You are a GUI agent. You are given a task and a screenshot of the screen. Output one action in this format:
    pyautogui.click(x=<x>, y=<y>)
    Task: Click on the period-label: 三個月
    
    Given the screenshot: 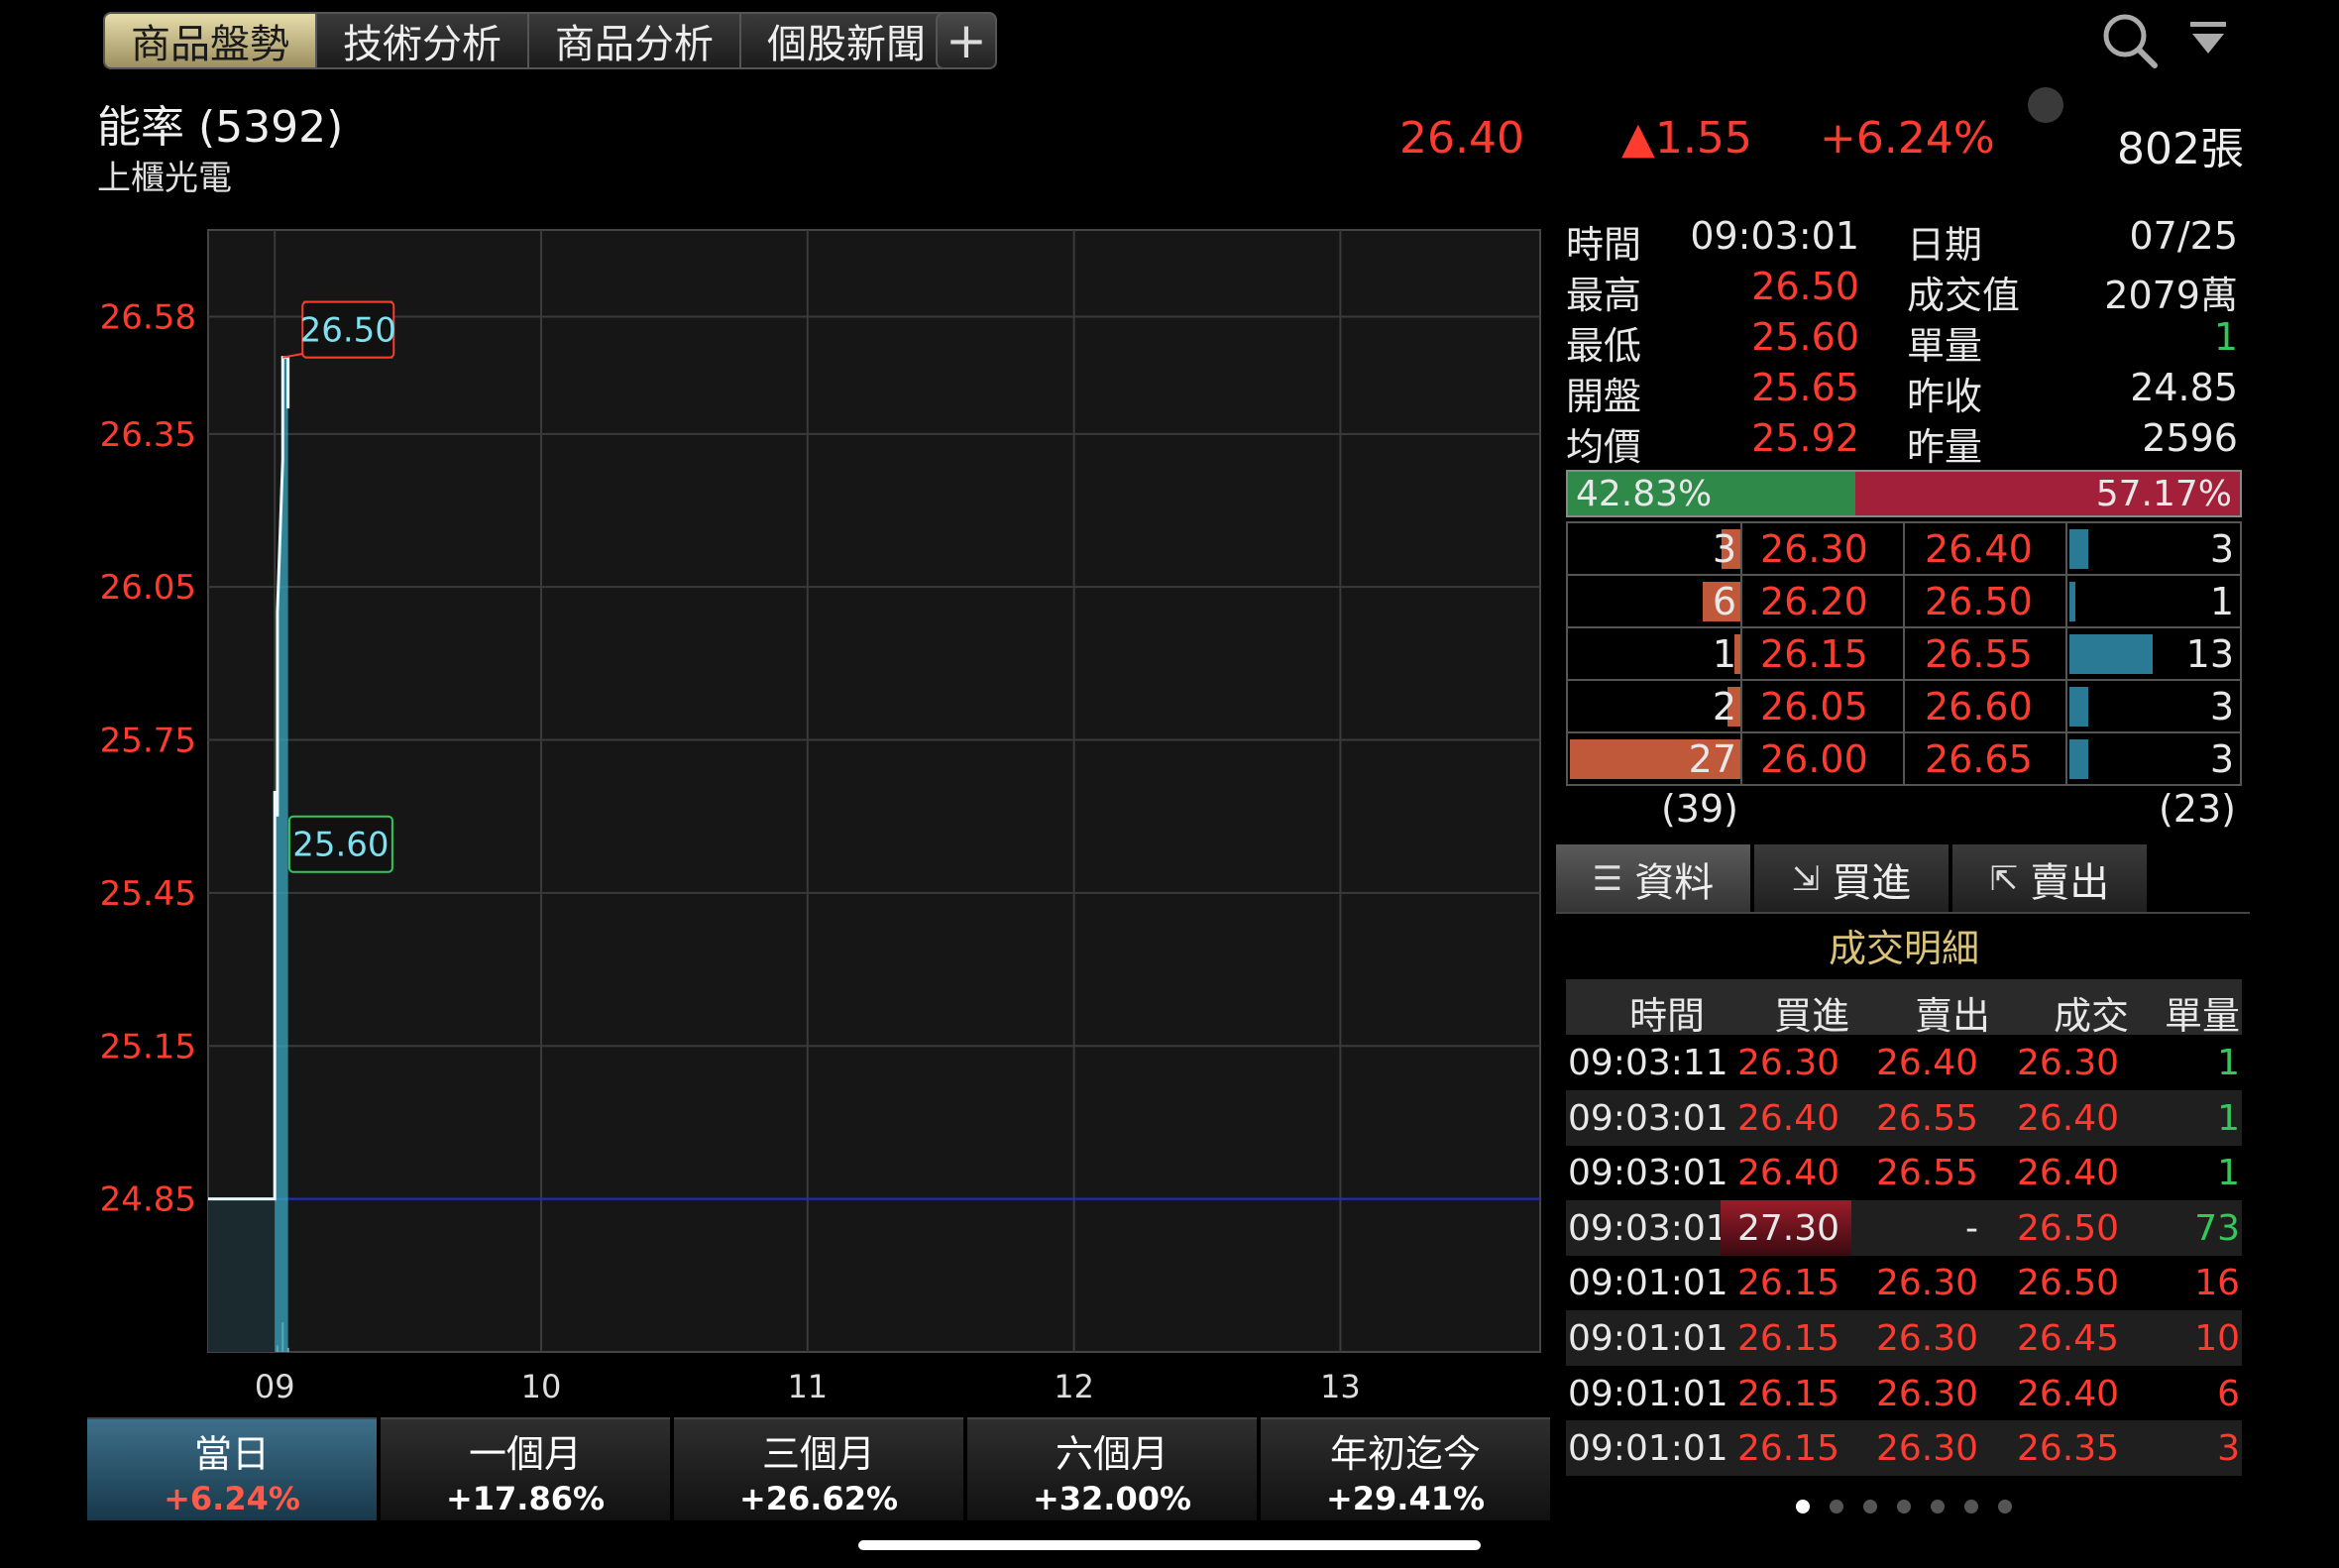 What is the action you would take?
    pyautogui.click(x=818, y=1453)
    